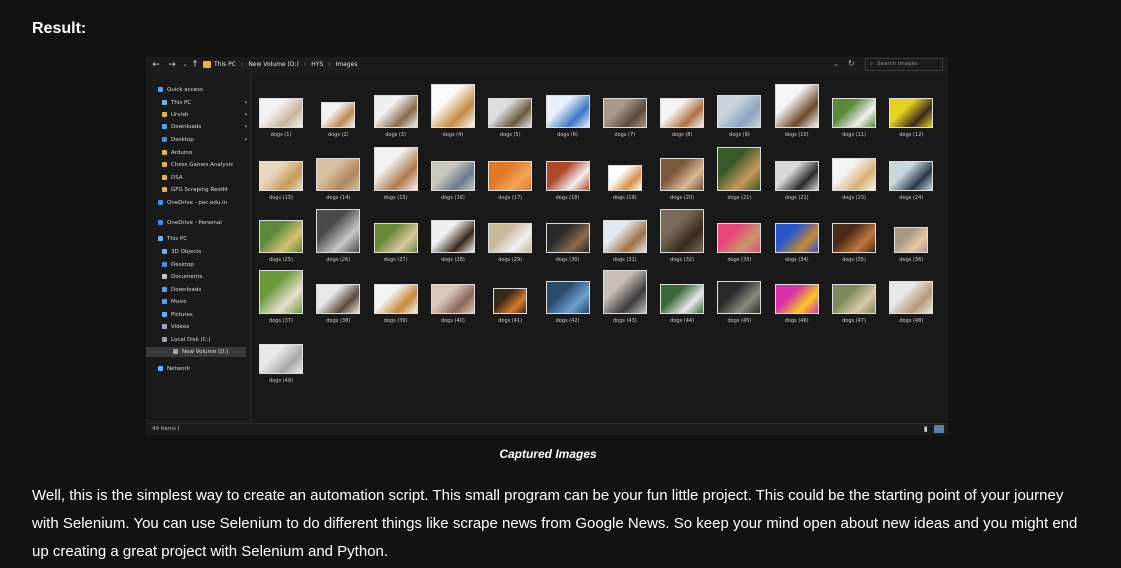 The width and height of the screenshot is (1121, 568). I want to click on sidebar-item: This PC, so click(203, 239).